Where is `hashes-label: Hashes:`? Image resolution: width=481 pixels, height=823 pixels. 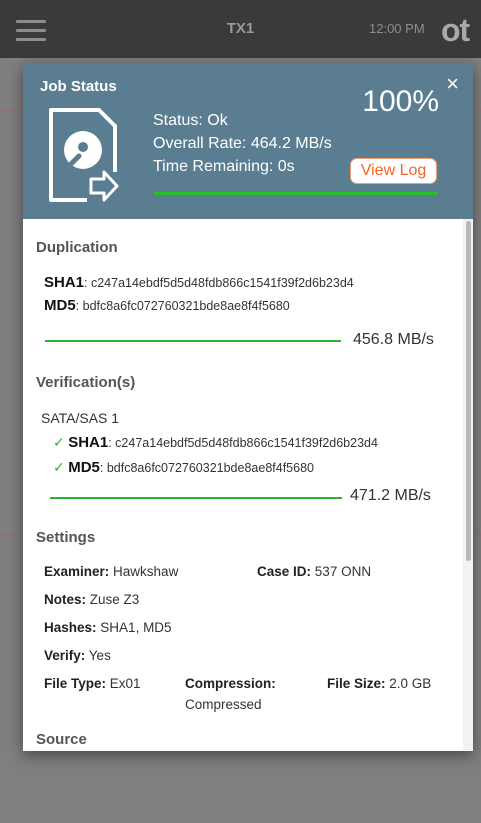
hashes-label: Hashes: is located at coordinates (70, 627).